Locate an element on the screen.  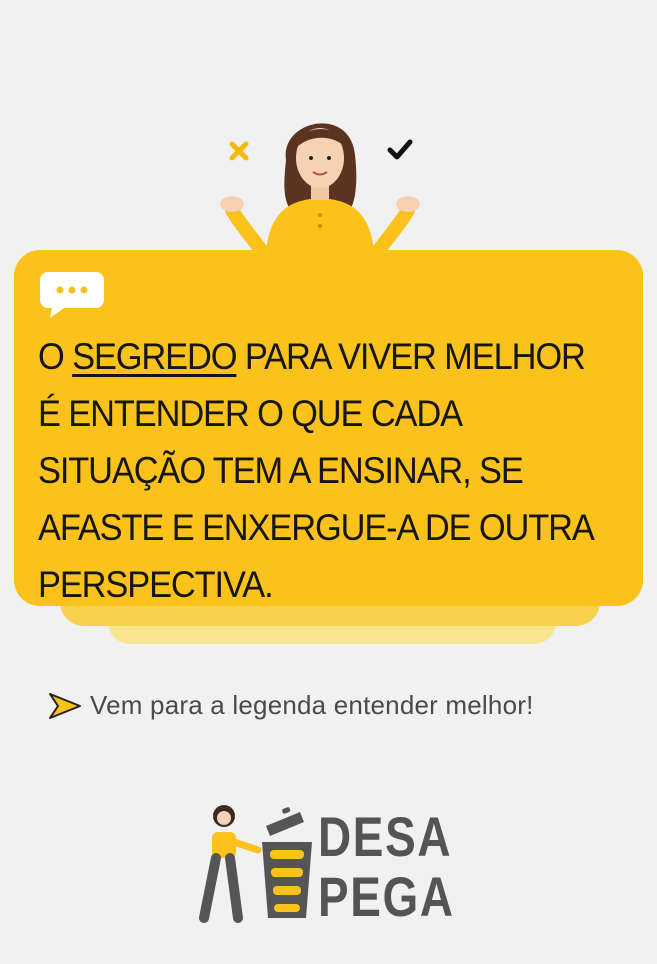
quote-highlight: SEGREDO is located at coordinates (154, 356).